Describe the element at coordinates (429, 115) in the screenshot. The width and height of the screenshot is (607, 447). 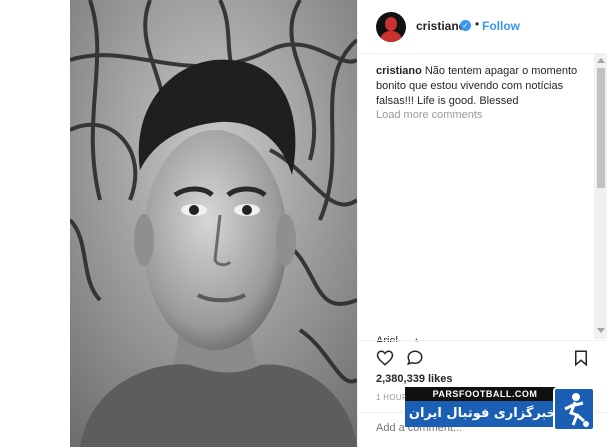
I see `load-more-comments-link: Load more comments` at that location.